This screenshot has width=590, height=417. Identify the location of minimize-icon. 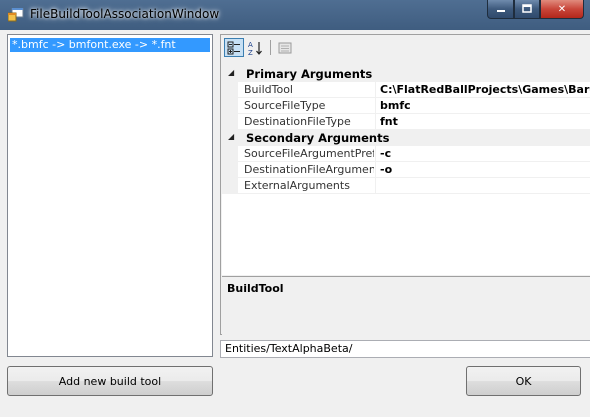
(500, 11).